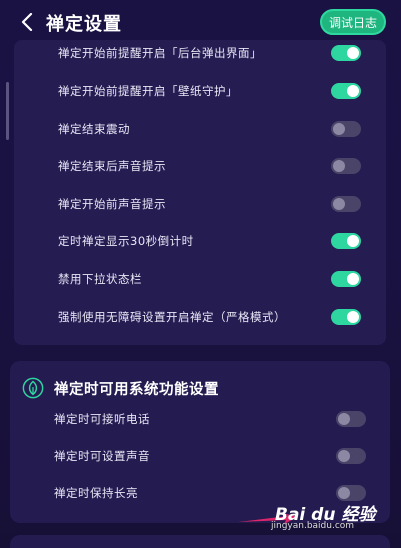 The image size is (401, 548). What do you see at coordinates (112, 166) in the screenshot?
I see `setting-label: 禅定结束后声音提示` at bounding box center [112, 166].